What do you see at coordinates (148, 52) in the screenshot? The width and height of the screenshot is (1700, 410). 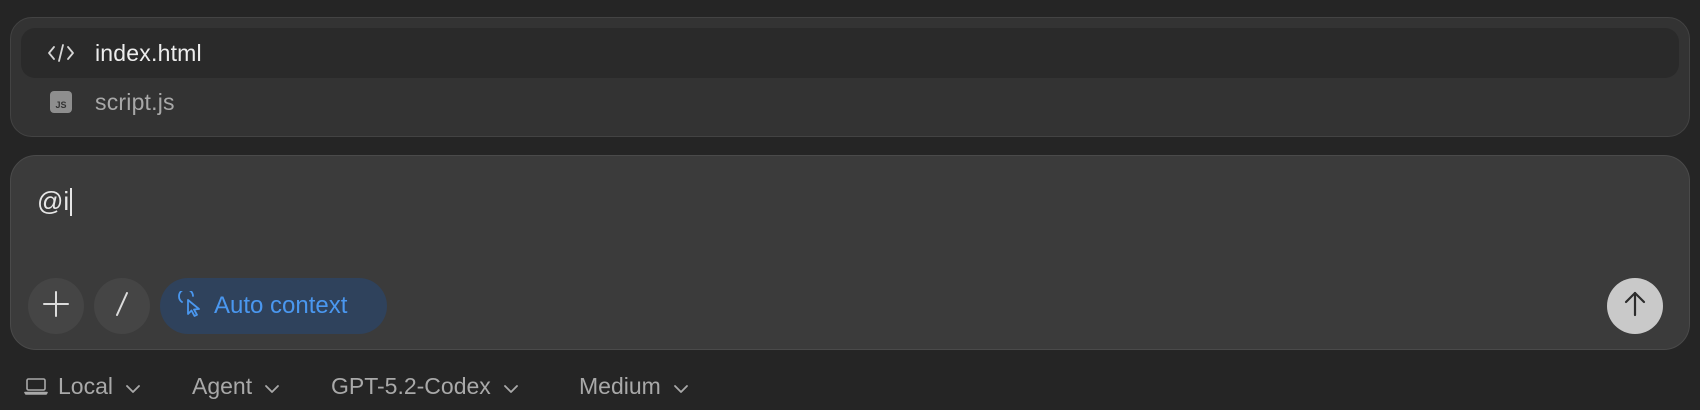 I see `suggestion-label: index.html` at bounding box center [148, 52].